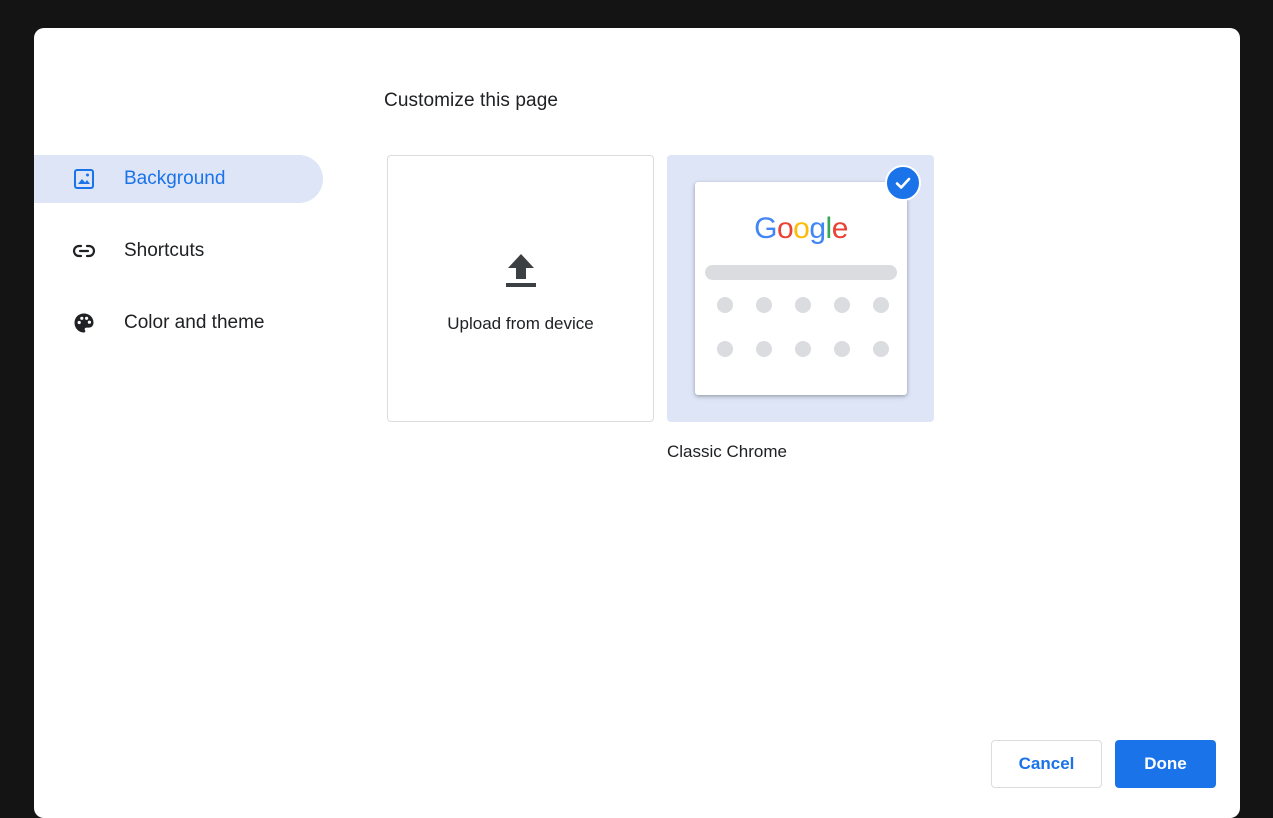 The height and width of the screenshot is (818, 1273). I want to click on logo-letter: g, so click(817, 228).